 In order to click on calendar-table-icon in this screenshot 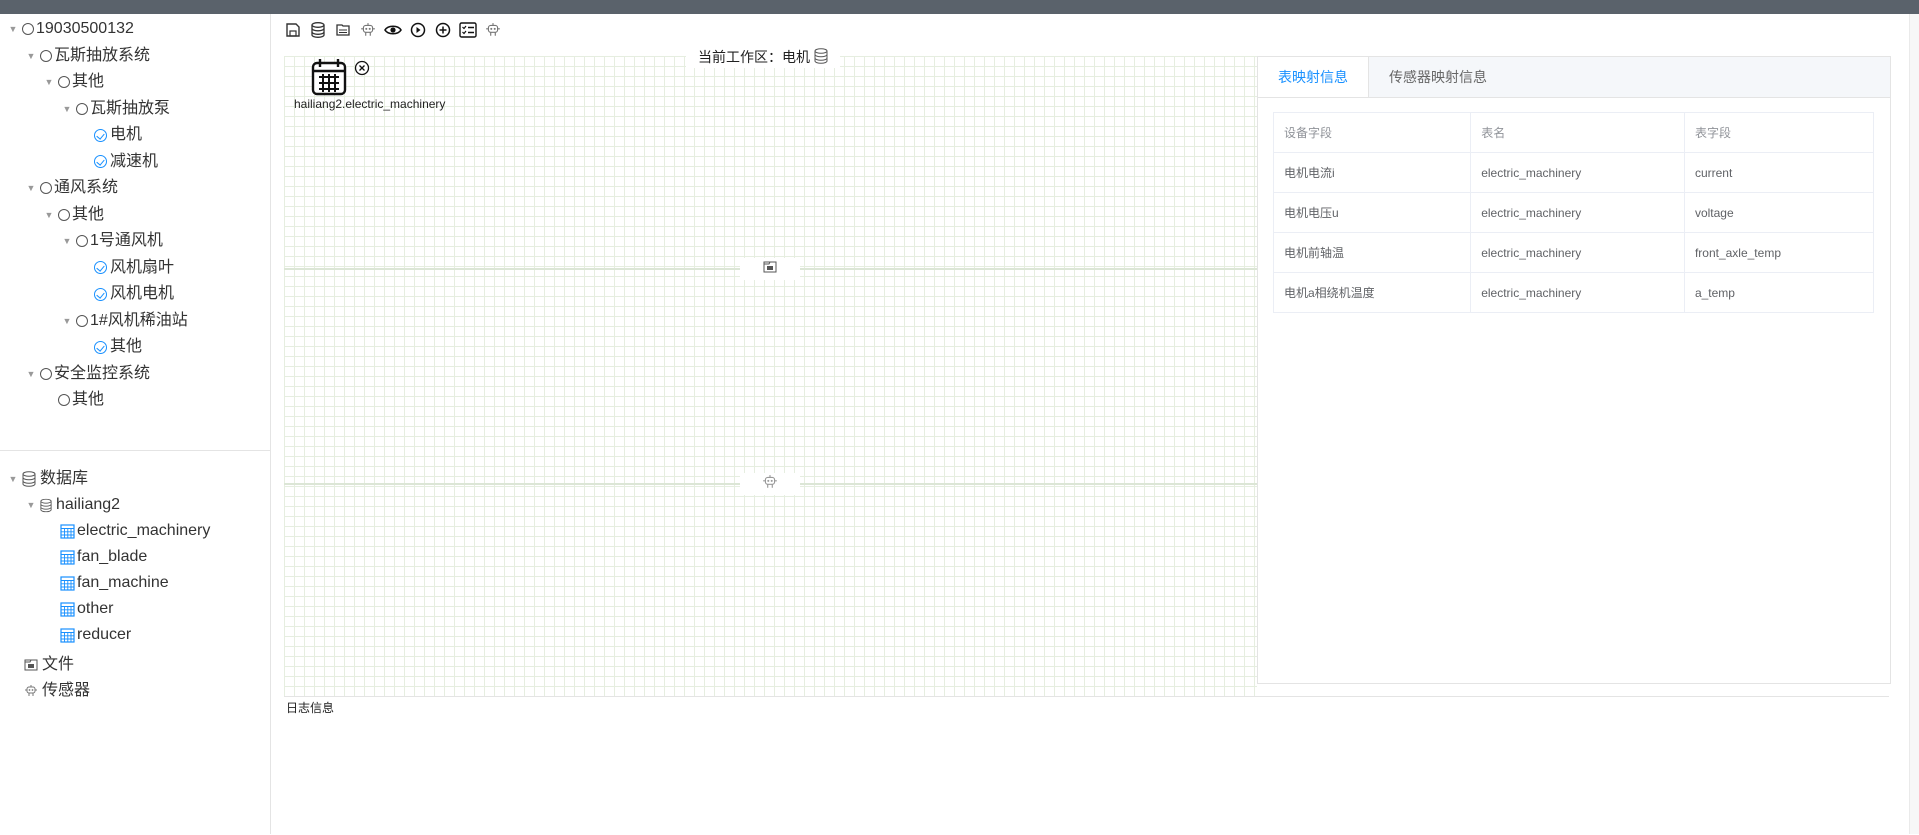, I will do `click(329, 79)`.